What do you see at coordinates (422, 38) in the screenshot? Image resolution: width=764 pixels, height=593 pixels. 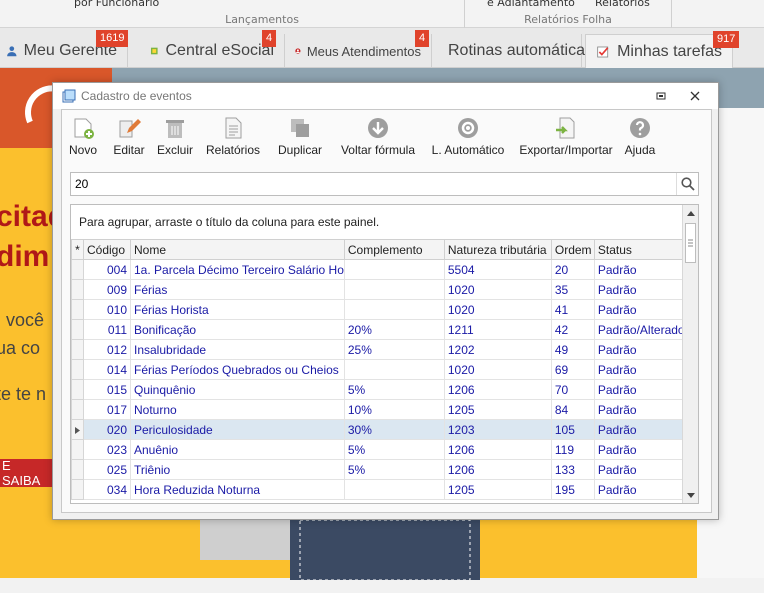 I see `notification-badge: 4` at bounding box center [422, 38].